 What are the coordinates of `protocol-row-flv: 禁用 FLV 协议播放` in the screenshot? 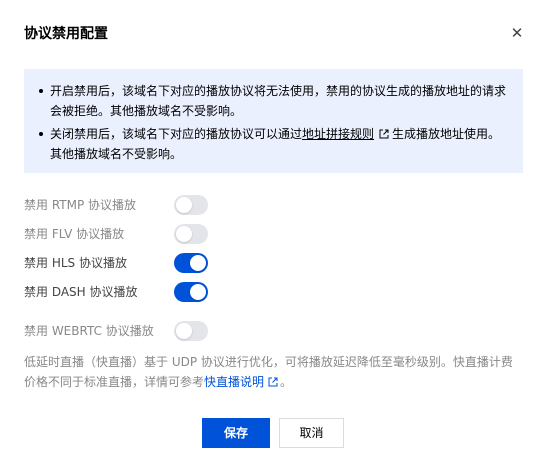 It's located at (124, 234).